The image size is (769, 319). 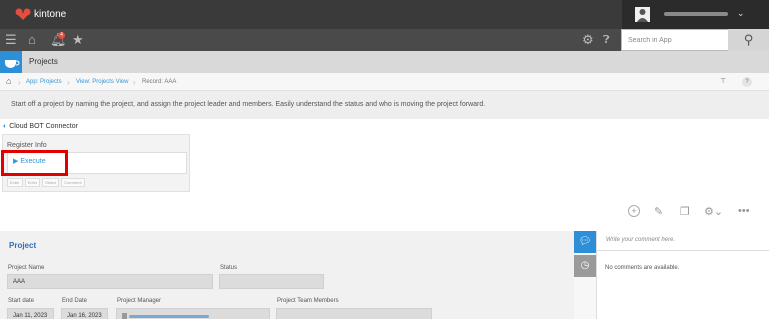 What do you see at coordinates (606, 40) in the screenshot?
I see `help-icon: ❓︎` at bounding box center [606, 40].